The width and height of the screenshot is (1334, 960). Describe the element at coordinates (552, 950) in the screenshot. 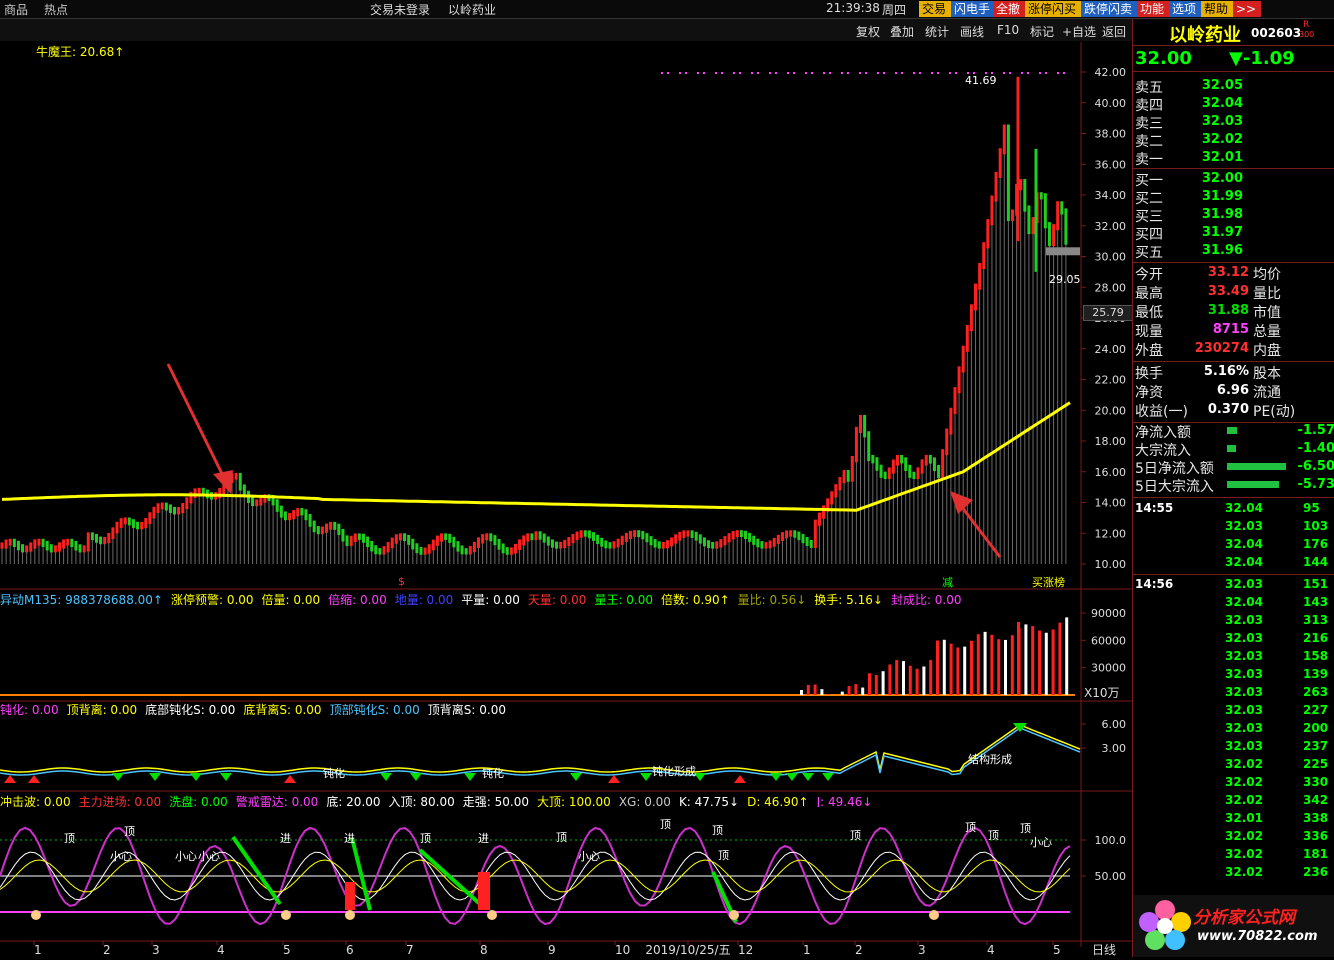

I see `x-tick-label: 9` at that location.